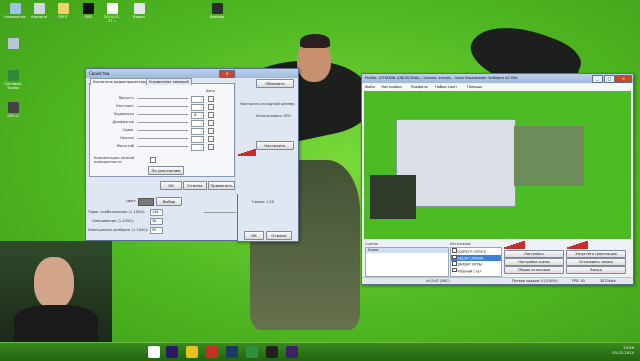 The width and height of the screenshot is (640, 361). Describe the element at coordinates (391, 87) in the screenshot. I see `menu-item: Настройки` at that location.